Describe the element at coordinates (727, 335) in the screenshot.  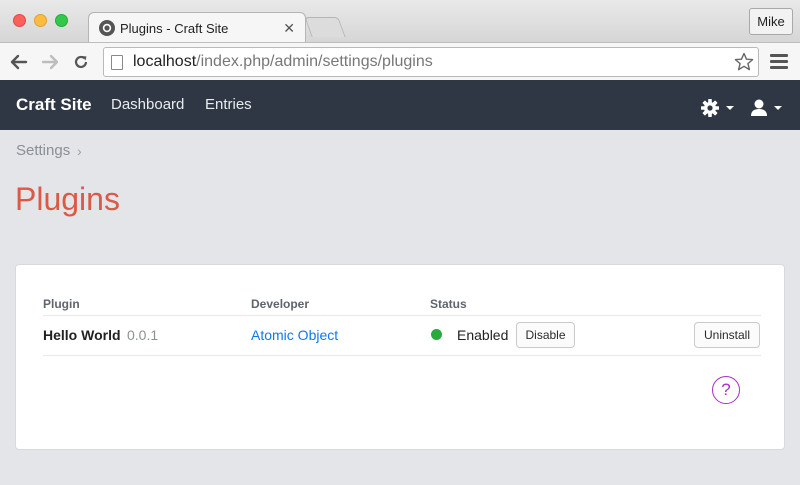
I see `uninstall-button: Uninstall` at that location.